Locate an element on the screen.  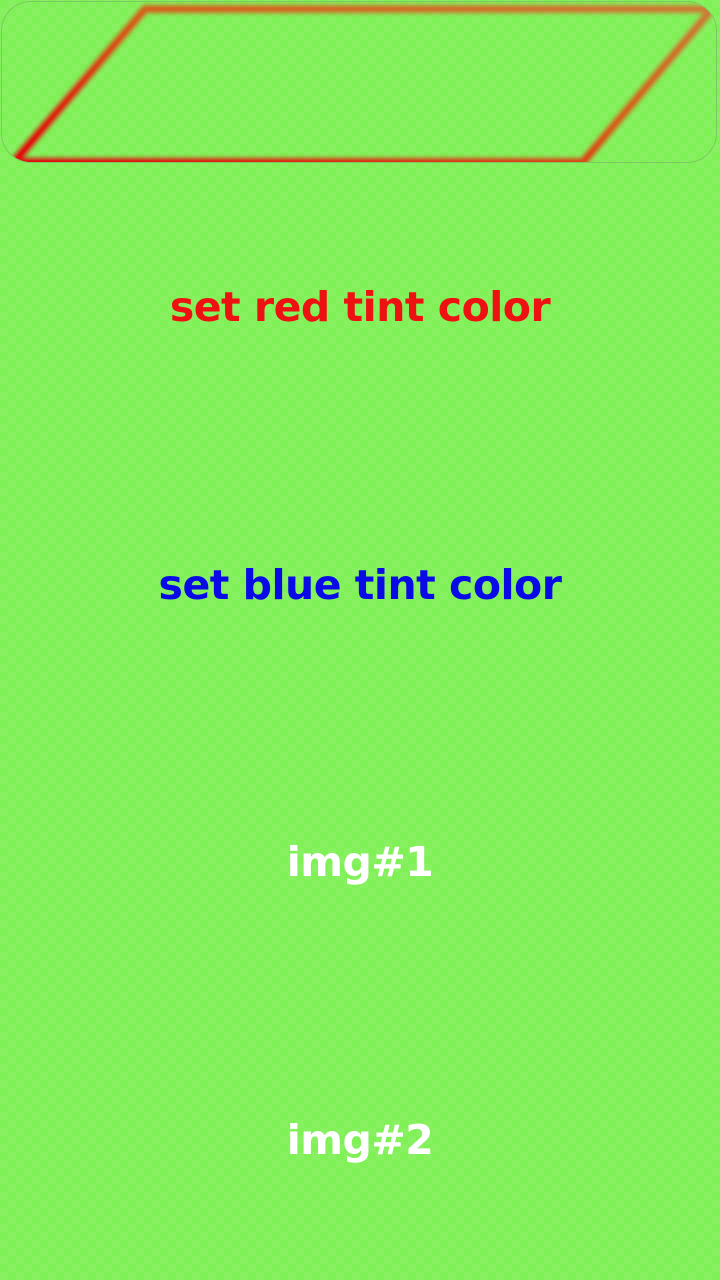
set-red-tint-button: set red tint color is located at coordinates (360, 307).